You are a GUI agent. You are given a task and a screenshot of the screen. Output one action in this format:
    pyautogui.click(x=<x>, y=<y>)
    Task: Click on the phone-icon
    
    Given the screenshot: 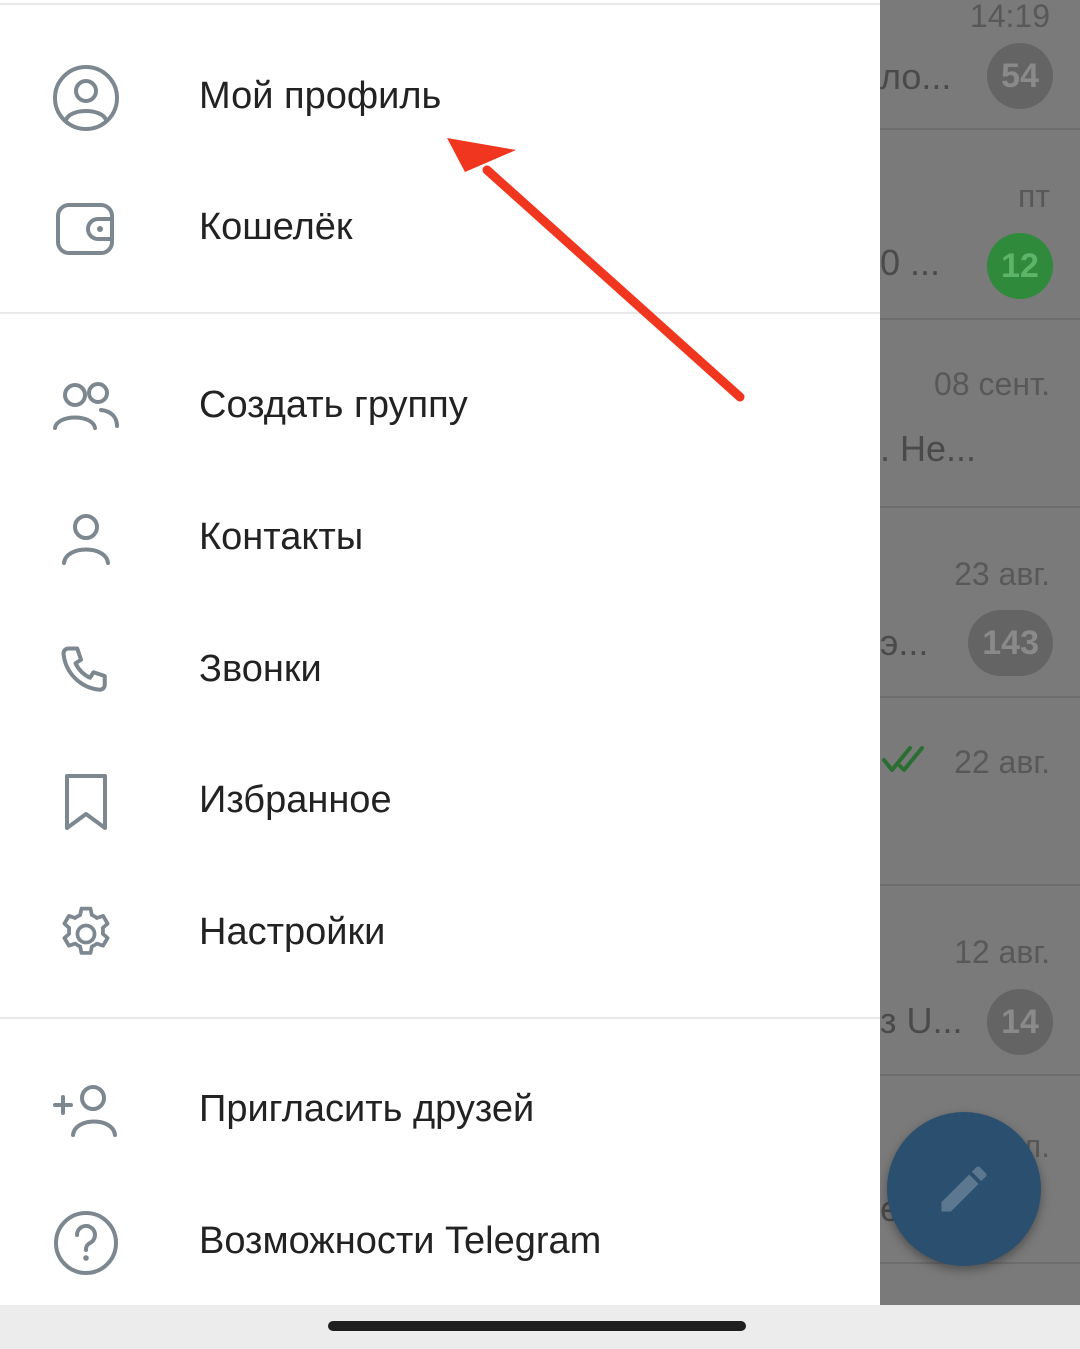 What is the action you would take?
    pyautogui.click(x=86, y=671)
    